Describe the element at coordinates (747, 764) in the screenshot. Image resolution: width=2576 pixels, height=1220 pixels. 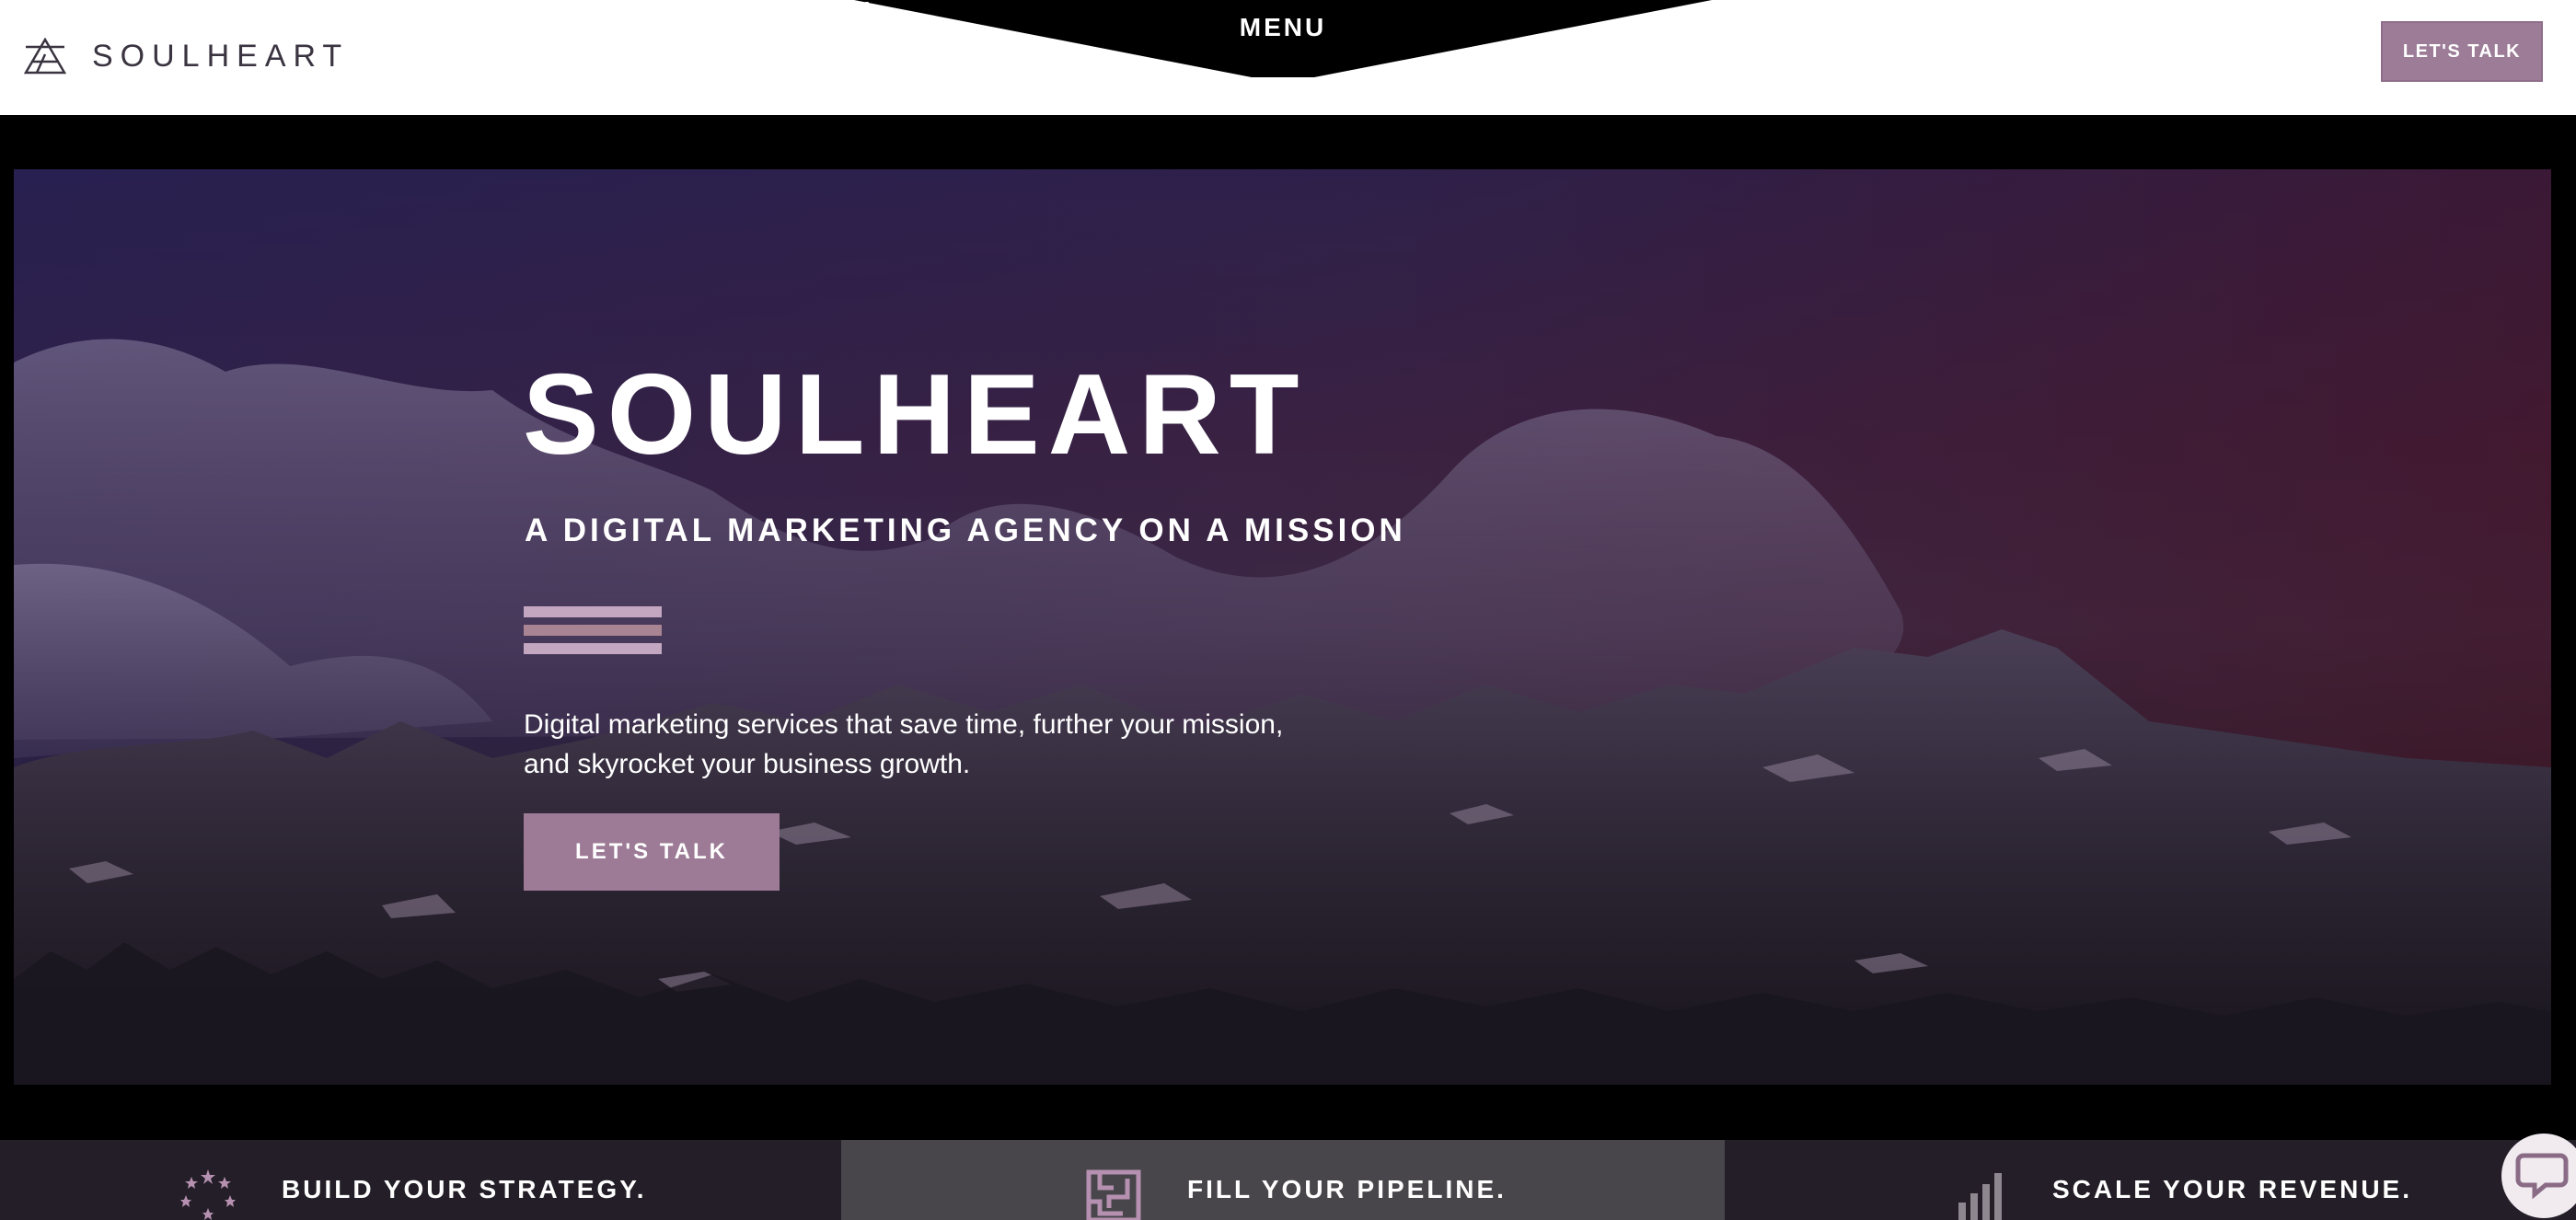
I see `hero-description-line: and skyrocket your business growth.` at that location.